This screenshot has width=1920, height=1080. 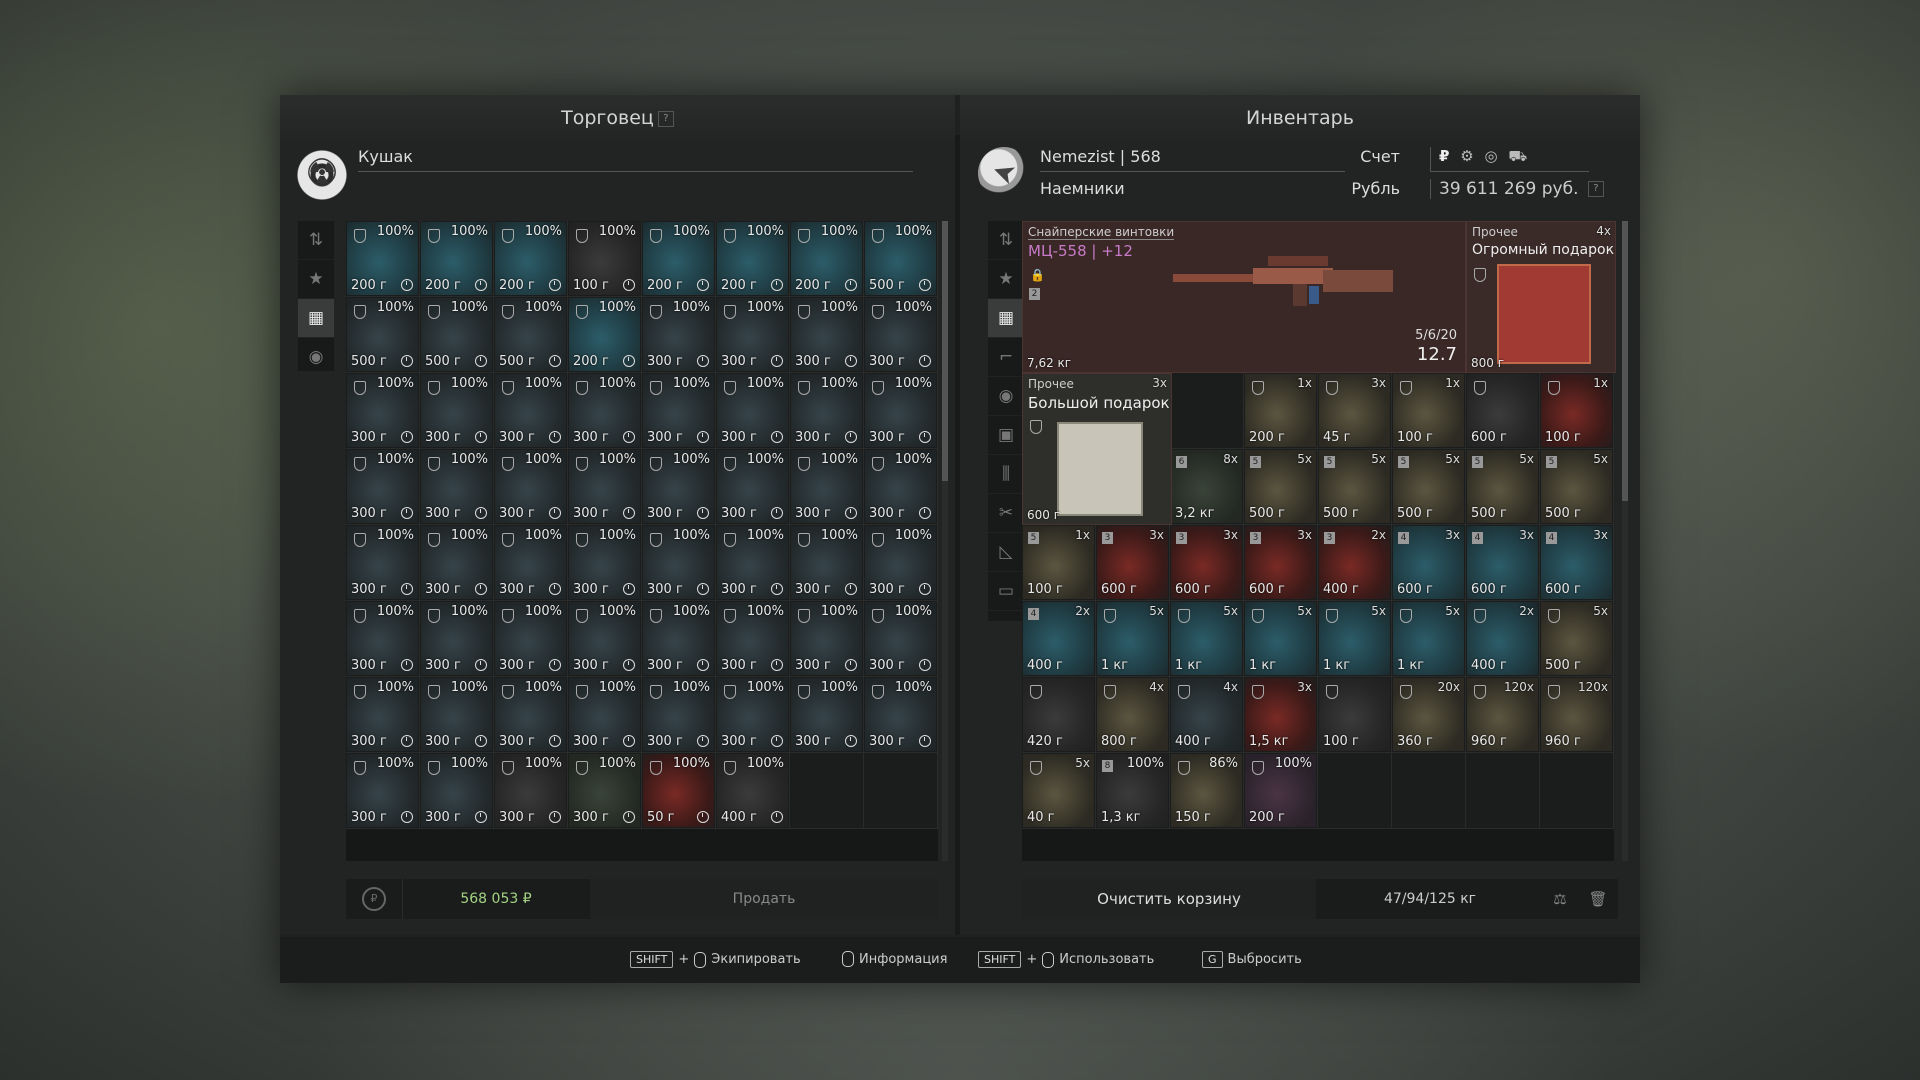 I want to click on grid-cell: 100% 100 г, so click(x=605, y=259).